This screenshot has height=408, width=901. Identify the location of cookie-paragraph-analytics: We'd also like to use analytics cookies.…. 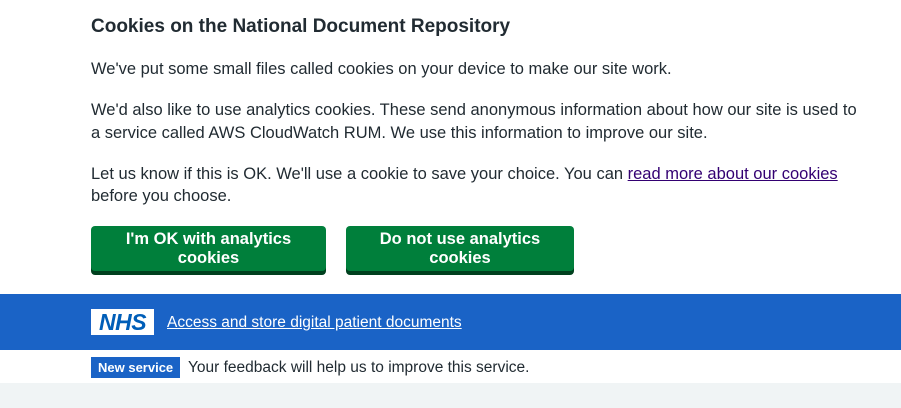
(474, 121).